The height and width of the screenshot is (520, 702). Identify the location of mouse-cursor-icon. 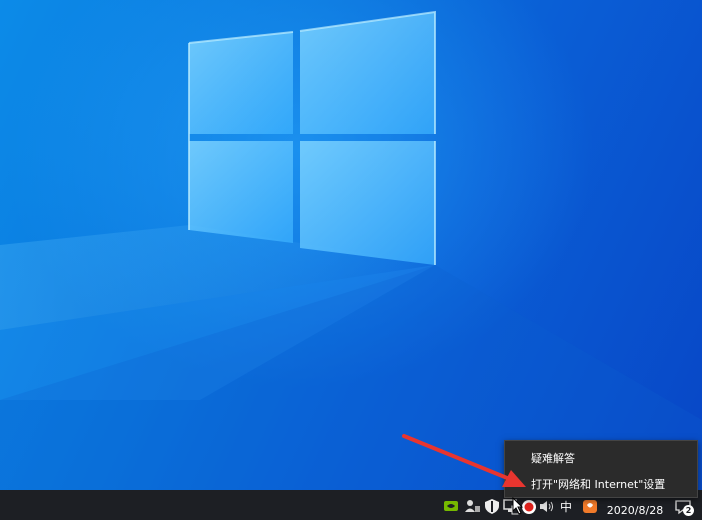
(518, 506).